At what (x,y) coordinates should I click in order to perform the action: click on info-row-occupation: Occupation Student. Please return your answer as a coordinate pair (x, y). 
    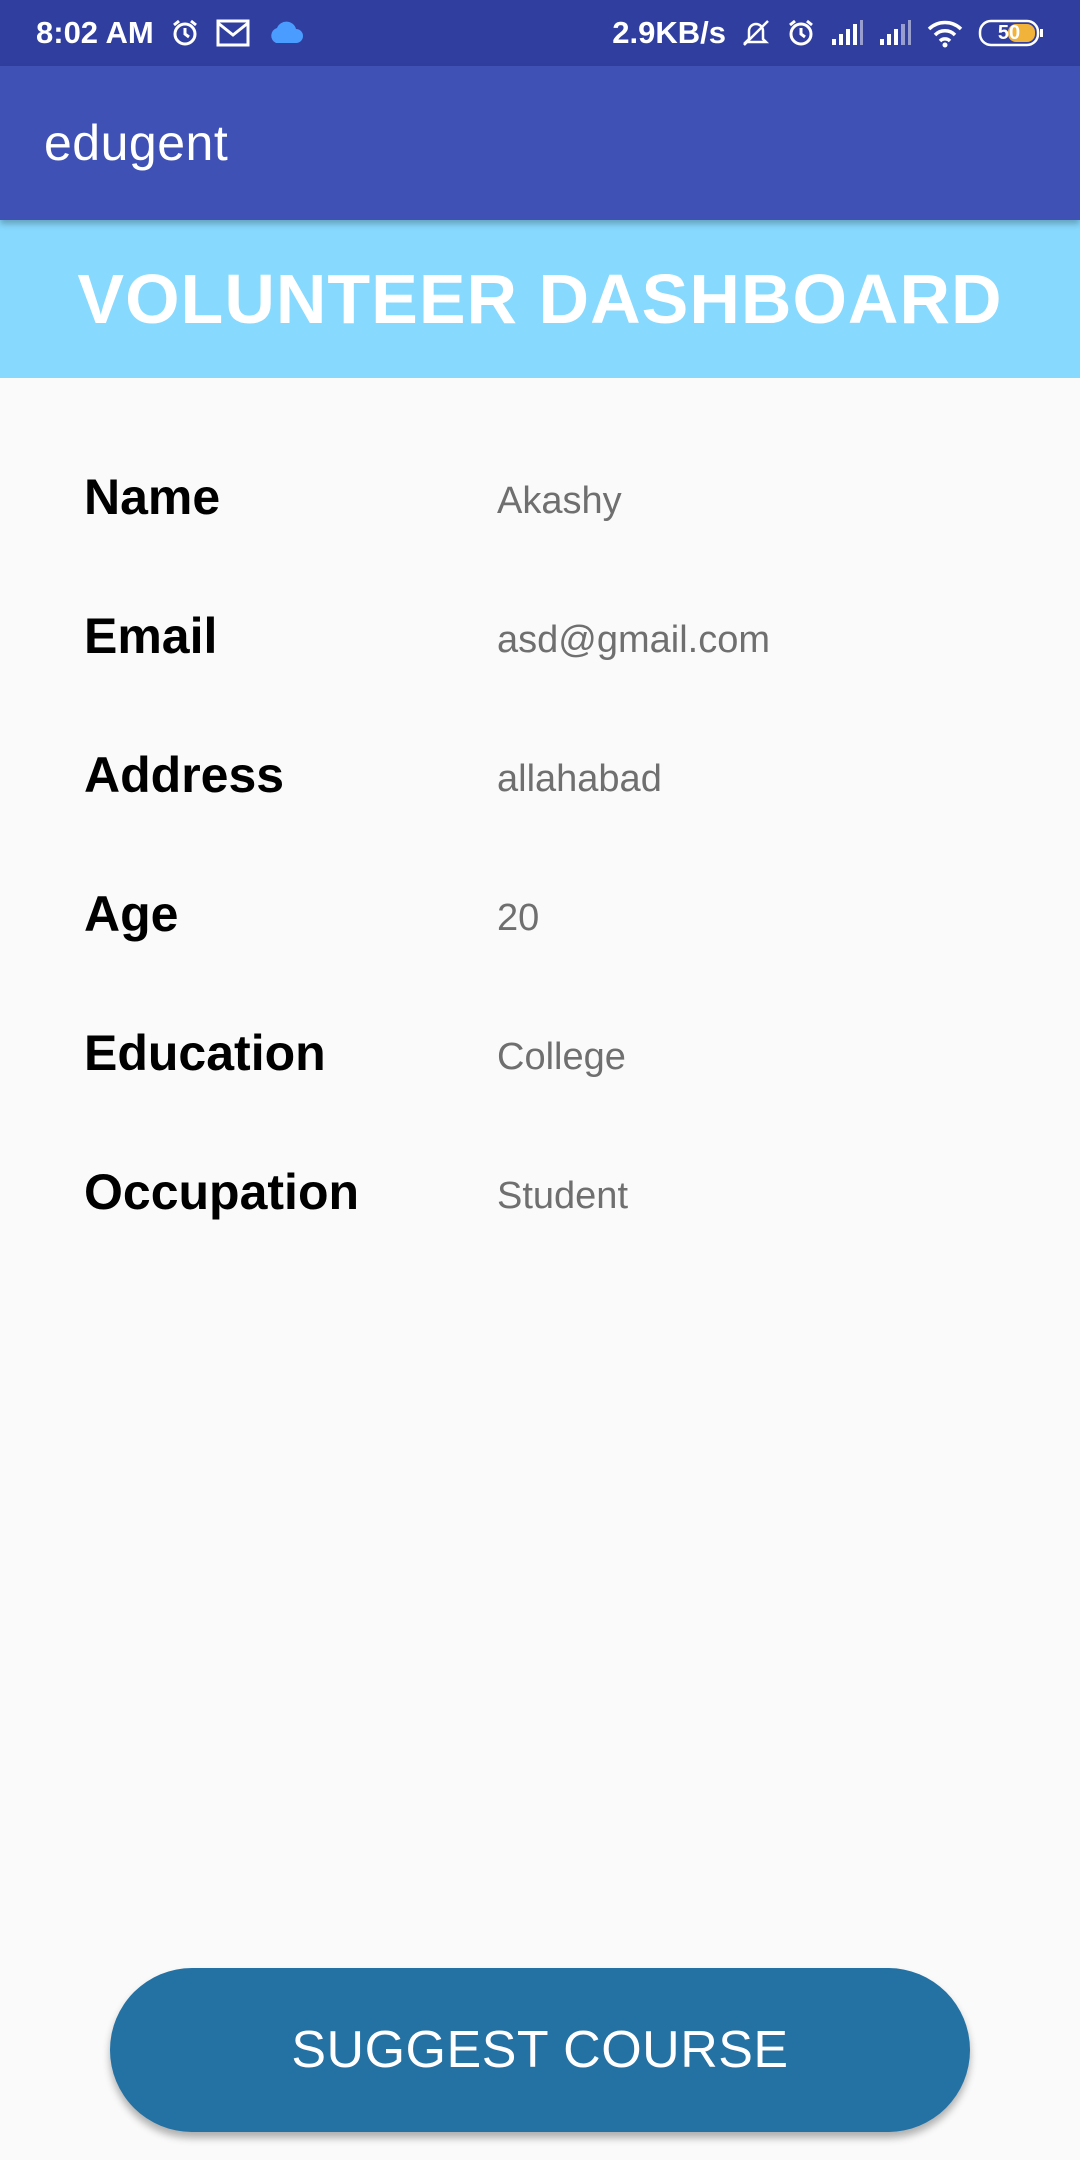
    Looking at the image, I should click on (540, 1204).